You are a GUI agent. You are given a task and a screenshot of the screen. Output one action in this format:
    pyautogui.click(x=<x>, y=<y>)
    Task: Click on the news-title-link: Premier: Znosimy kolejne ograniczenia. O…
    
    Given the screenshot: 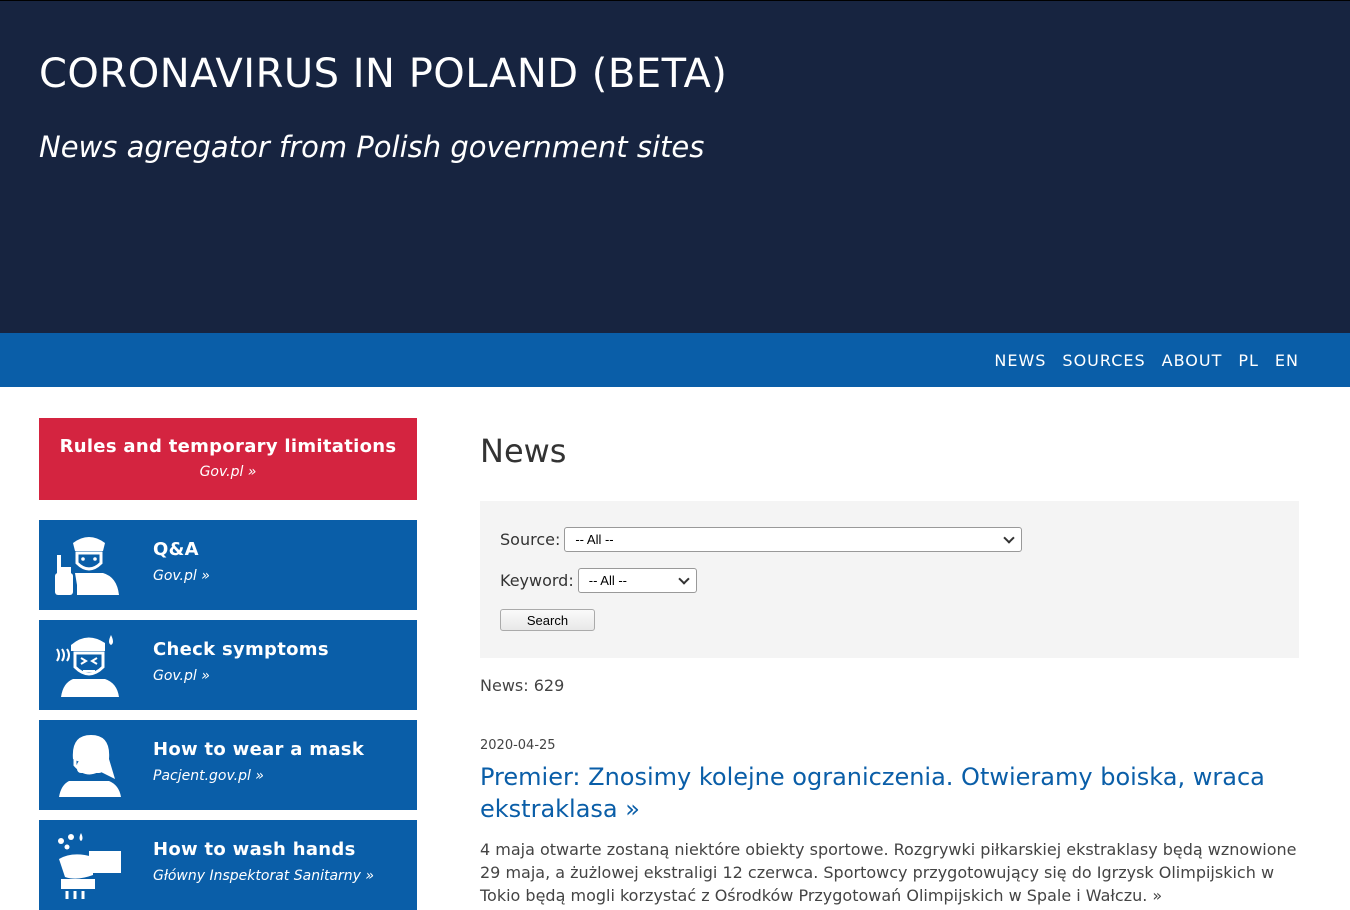 What is the action you would take?
    pyautogui.click(x=889, y=793)
    